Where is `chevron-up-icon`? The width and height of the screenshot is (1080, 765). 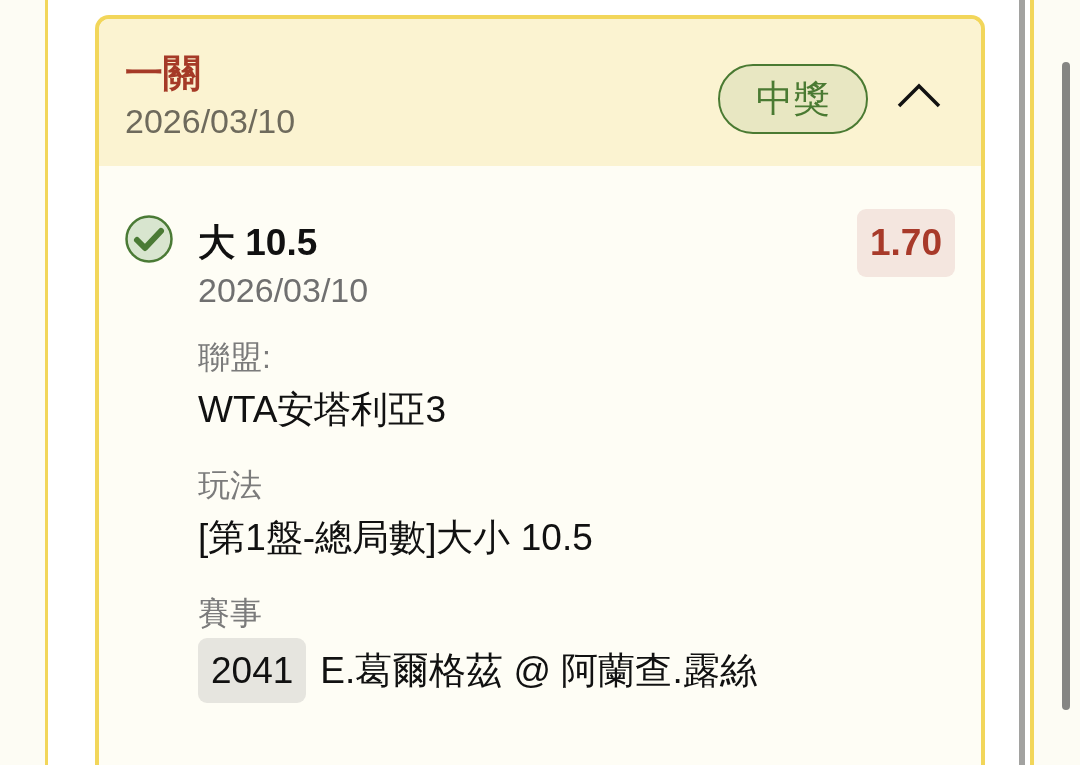
chevron-up-icon is located at coordinates (919, 95).